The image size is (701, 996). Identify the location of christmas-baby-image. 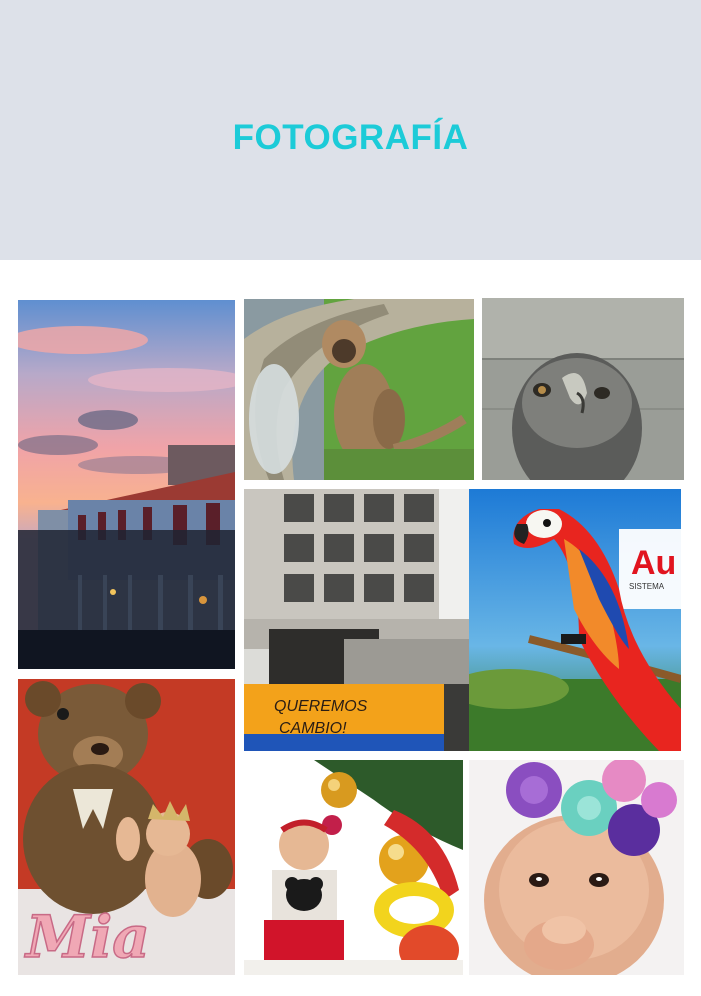
(353, 867).